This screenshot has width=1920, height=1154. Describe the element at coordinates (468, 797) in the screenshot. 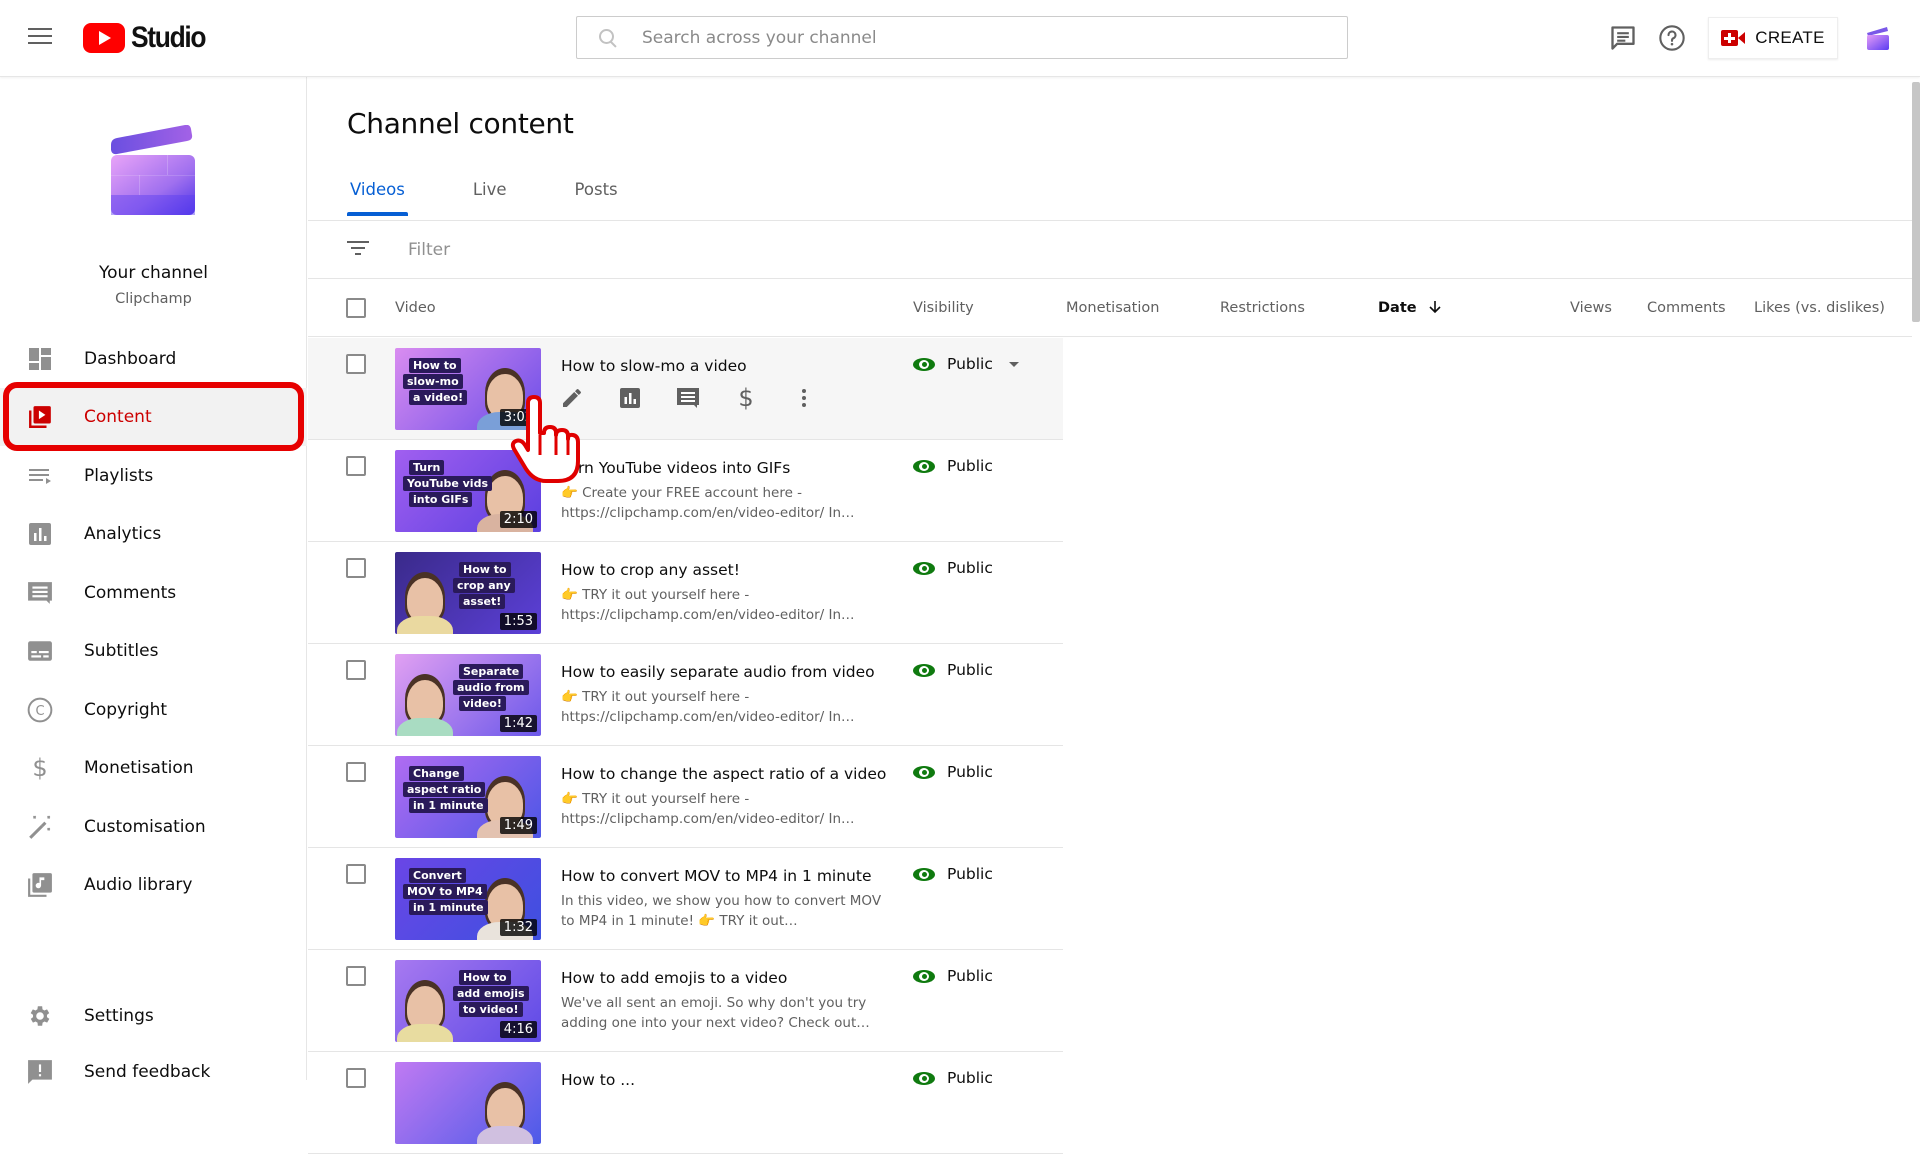

I see `video-thumbnail: Change aspect ratio in 1 minute 1:49` at that location.